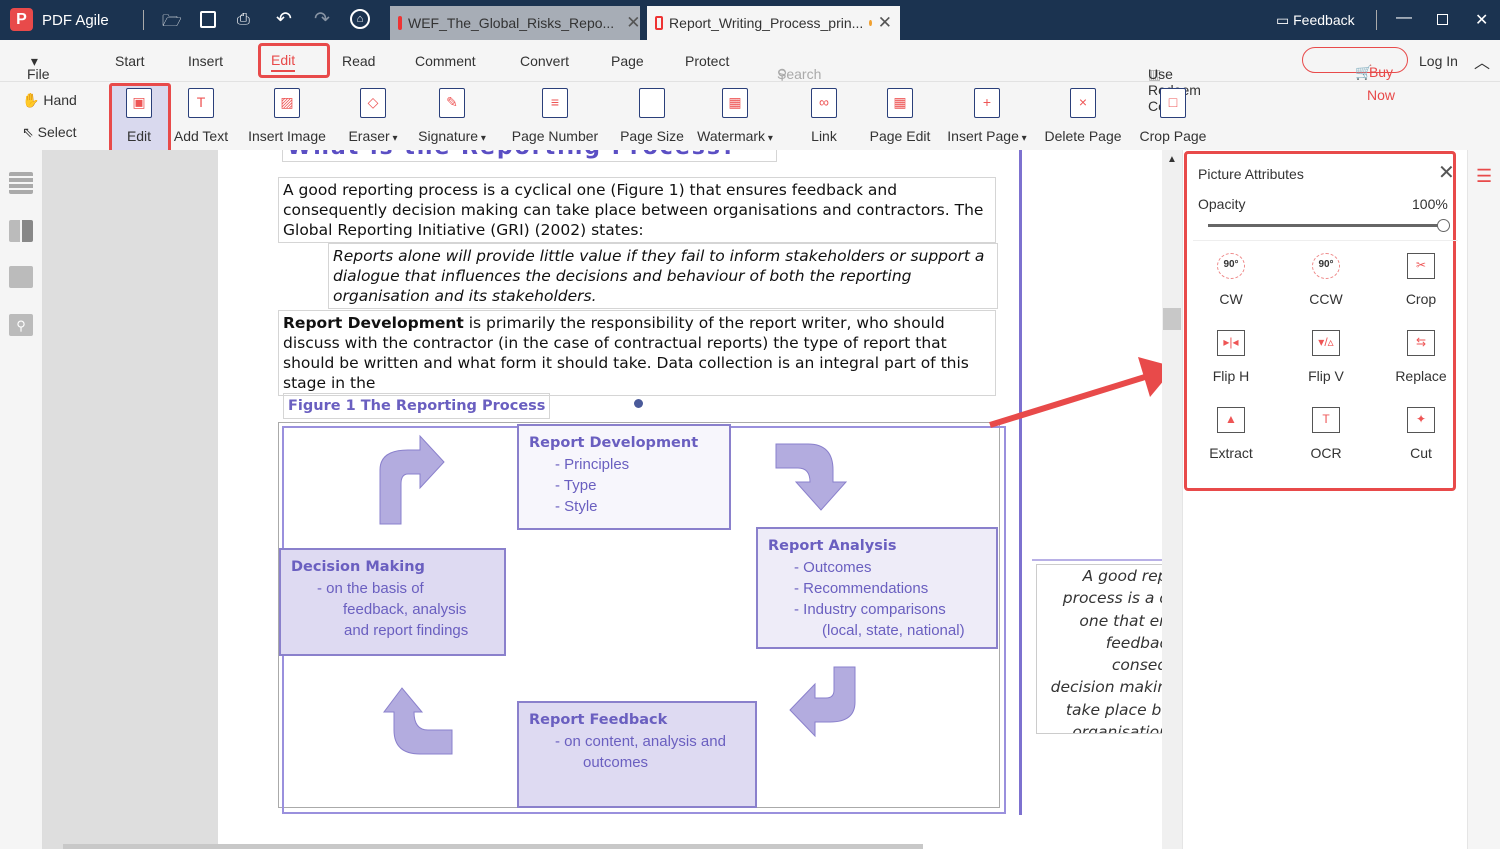 This screenshot has width=1500, height=849. I want to click on select-tool: ⇖ Select, so click(49, 132).